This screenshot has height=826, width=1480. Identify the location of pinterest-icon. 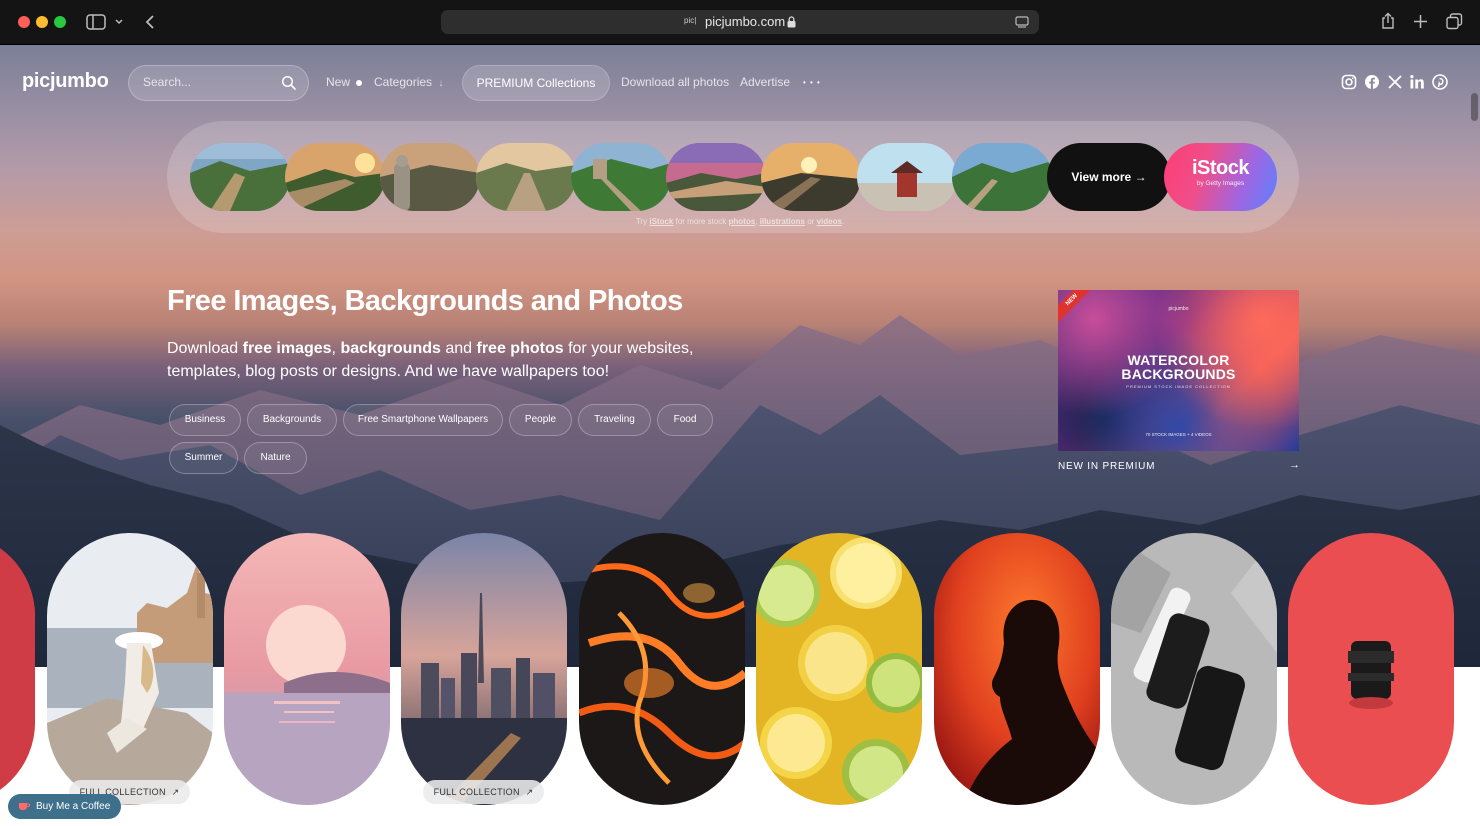
(1440, 82).